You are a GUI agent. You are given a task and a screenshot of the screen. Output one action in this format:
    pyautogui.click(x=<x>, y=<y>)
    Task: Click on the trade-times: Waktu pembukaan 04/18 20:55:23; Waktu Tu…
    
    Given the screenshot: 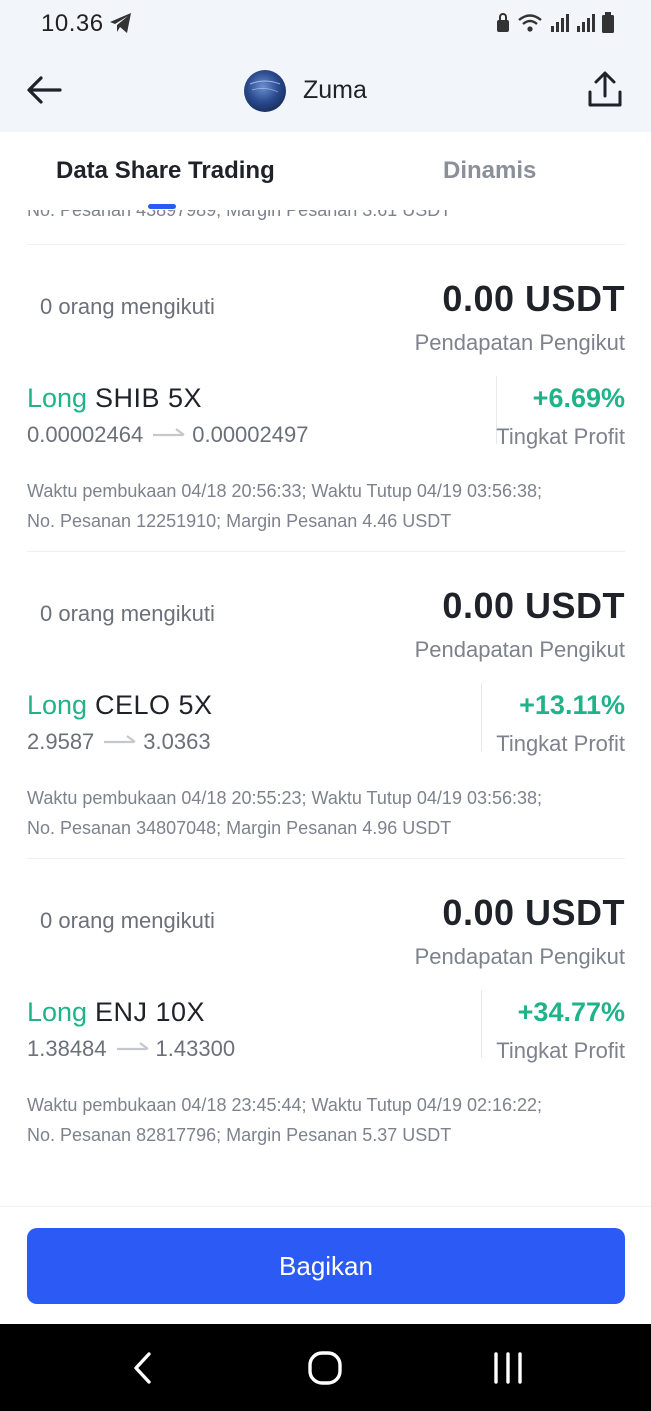 What is the action you would take?
    pyautogui.click(x=285, y=798)
    